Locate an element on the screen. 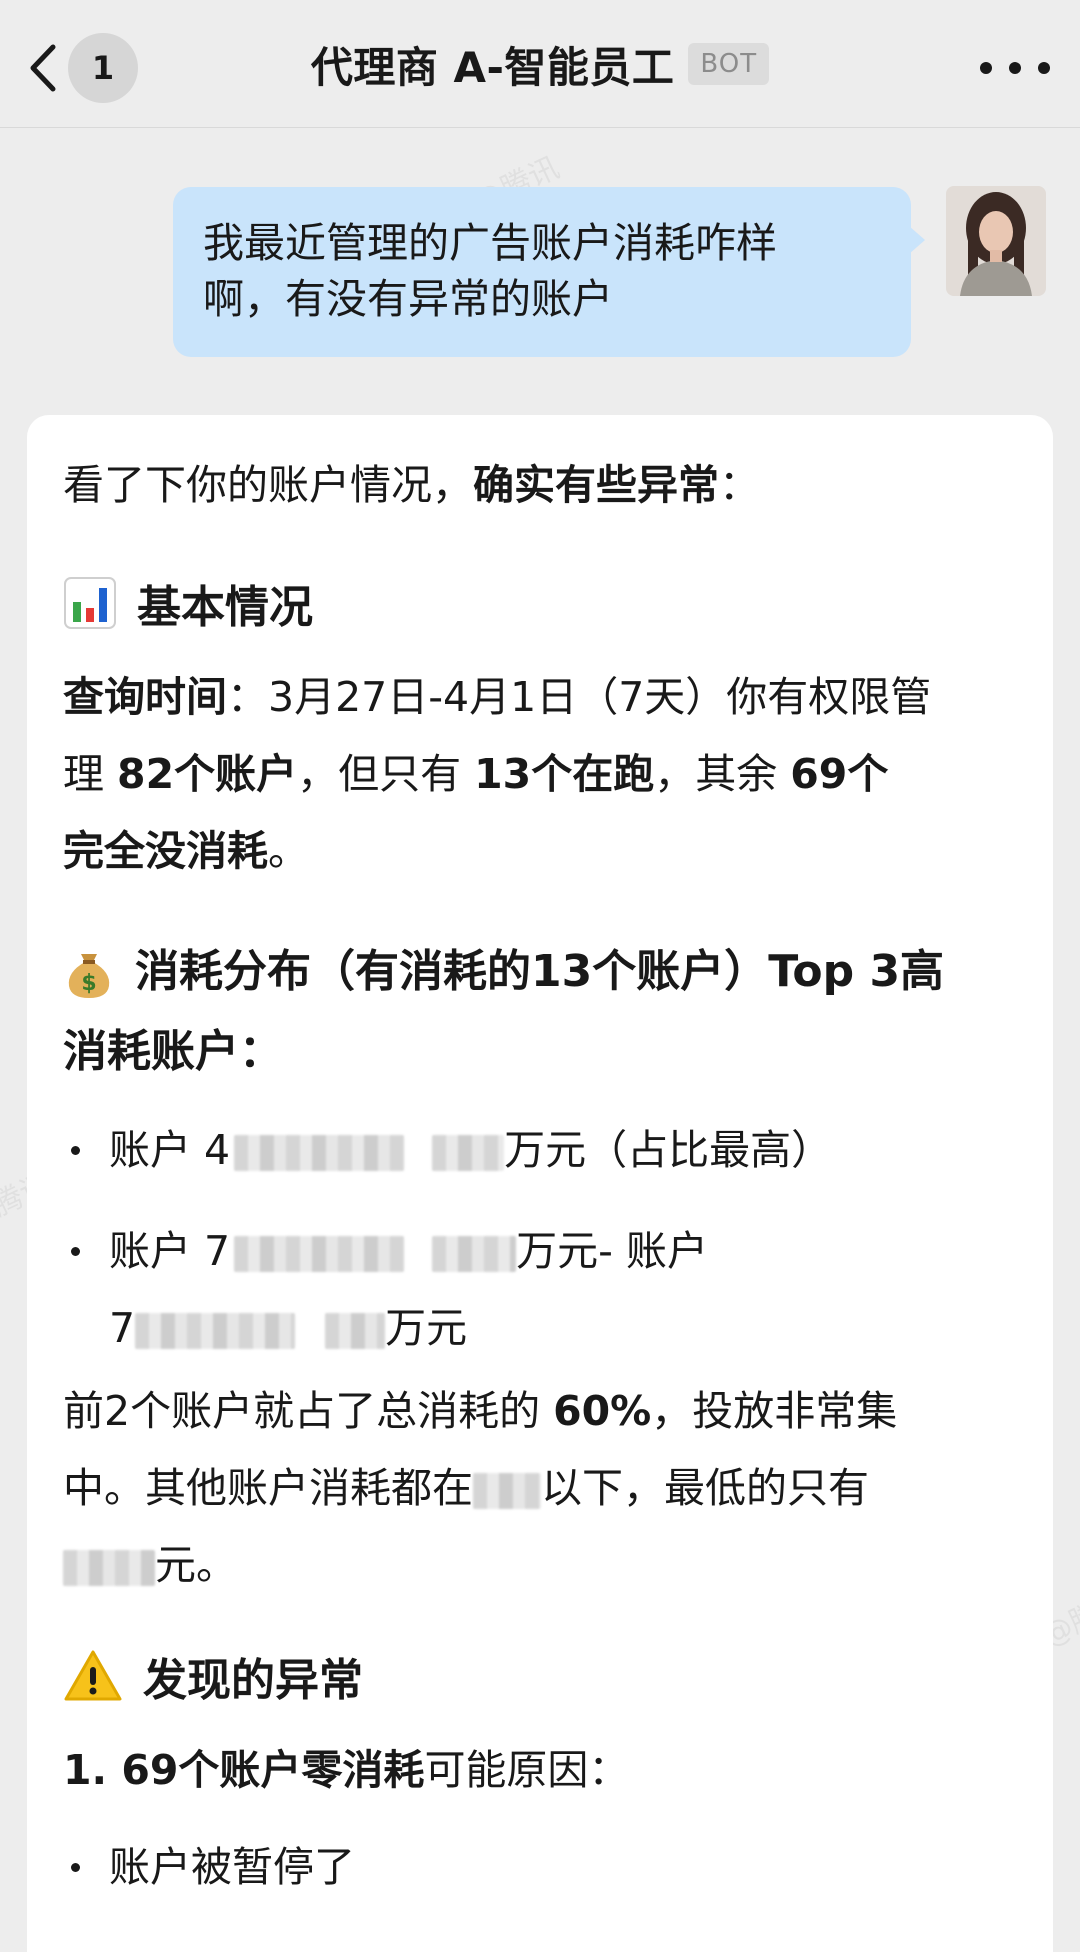 This screenshot has width=1080, height=1952. bar-chart-icon is located at coordinates (90, 603).